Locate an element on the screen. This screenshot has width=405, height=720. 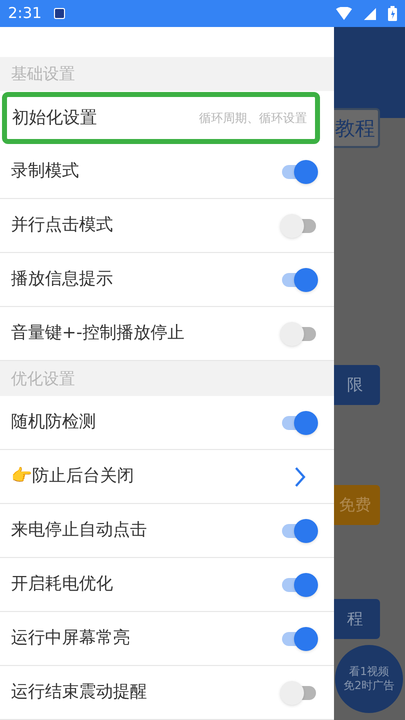
settings-row: 播放信息提示 is located at coordinates (167, 280).